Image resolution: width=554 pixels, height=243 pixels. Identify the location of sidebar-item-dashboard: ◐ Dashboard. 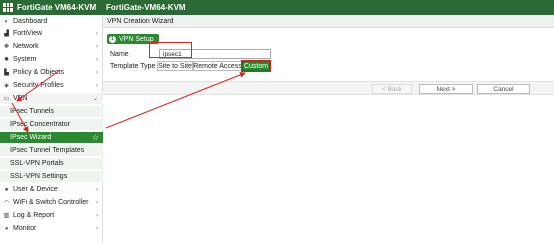
(51, 21).